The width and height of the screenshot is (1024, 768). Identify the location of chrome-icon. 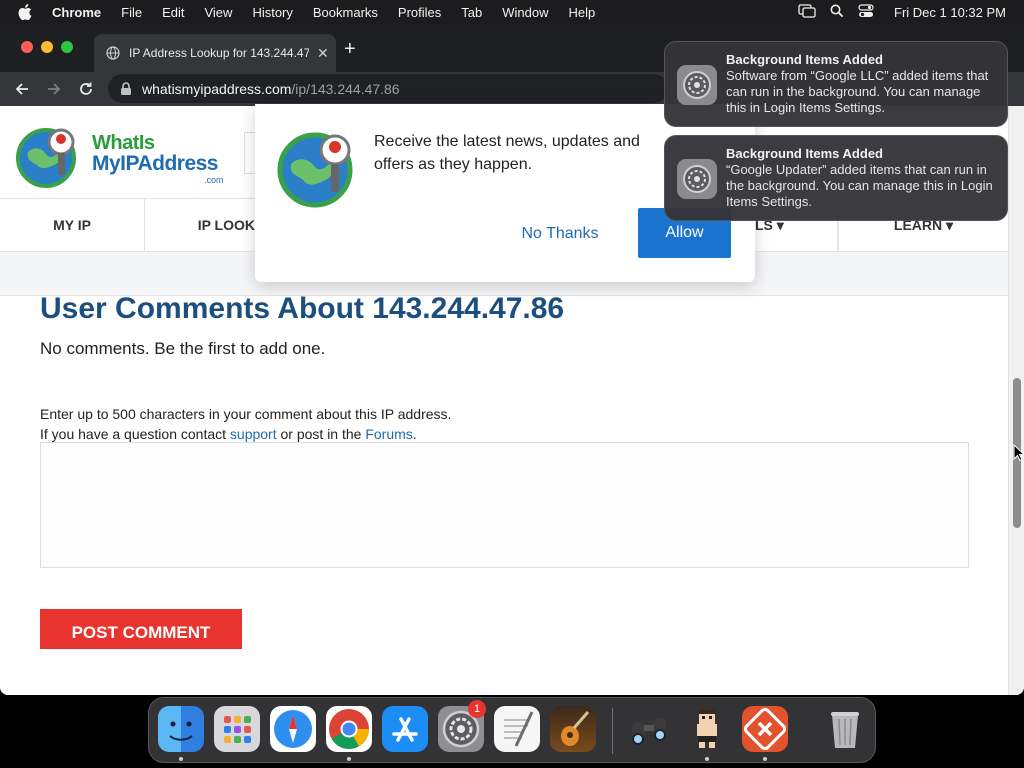
(349, 729).